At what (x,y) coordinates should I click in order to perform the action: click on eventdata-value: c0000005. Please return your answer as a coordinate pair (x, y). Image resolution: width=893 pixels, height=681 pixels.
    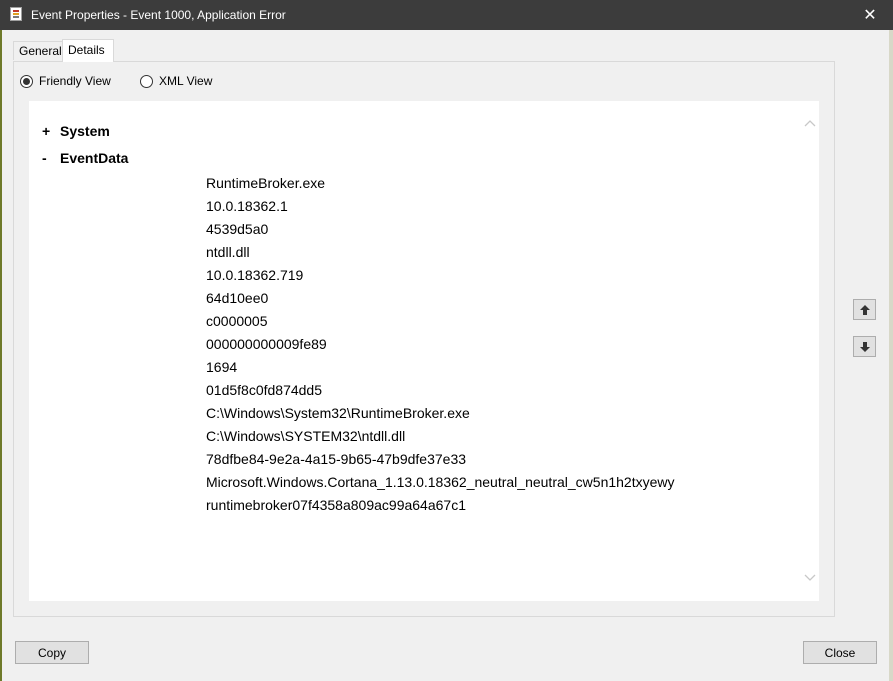
    Looking at the image, I should click on (237, 321).